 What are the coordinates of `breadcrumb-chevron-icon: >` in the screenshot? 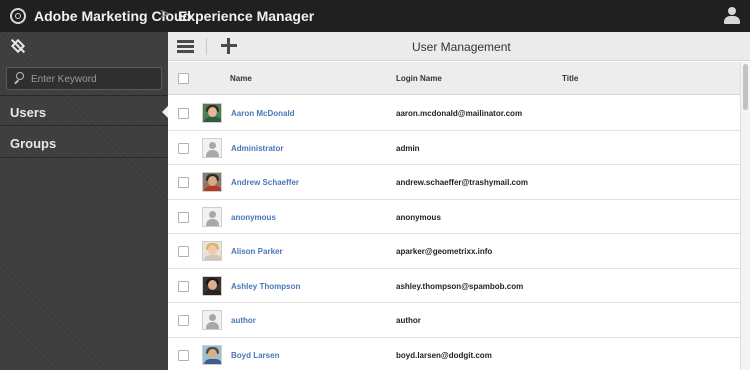 It's located at (165, 14).